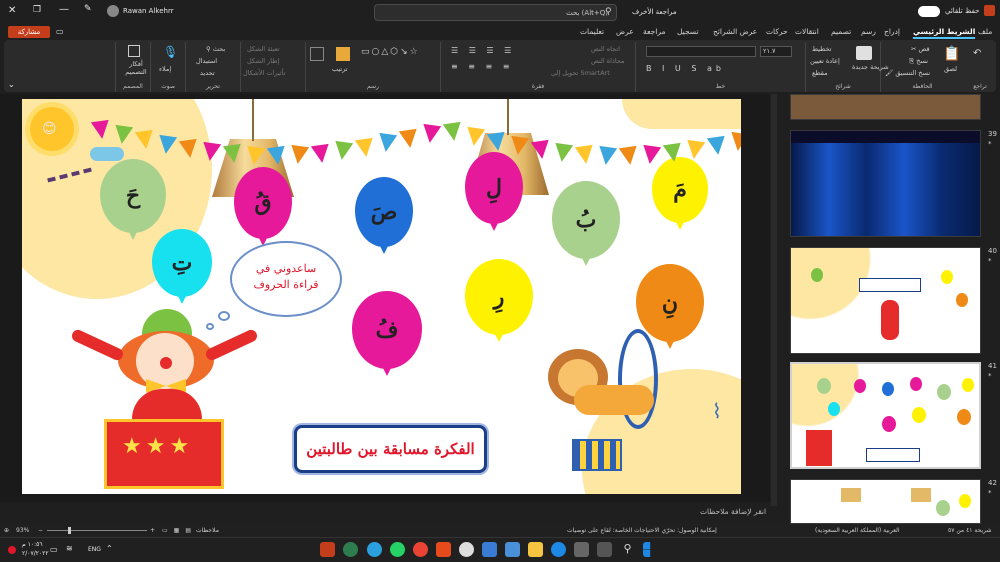 This screenshot has height=562, width=1000. Describe the element at coordinates (22, 530) in the screenshot. I see `zoom-level: 93%` at that location.